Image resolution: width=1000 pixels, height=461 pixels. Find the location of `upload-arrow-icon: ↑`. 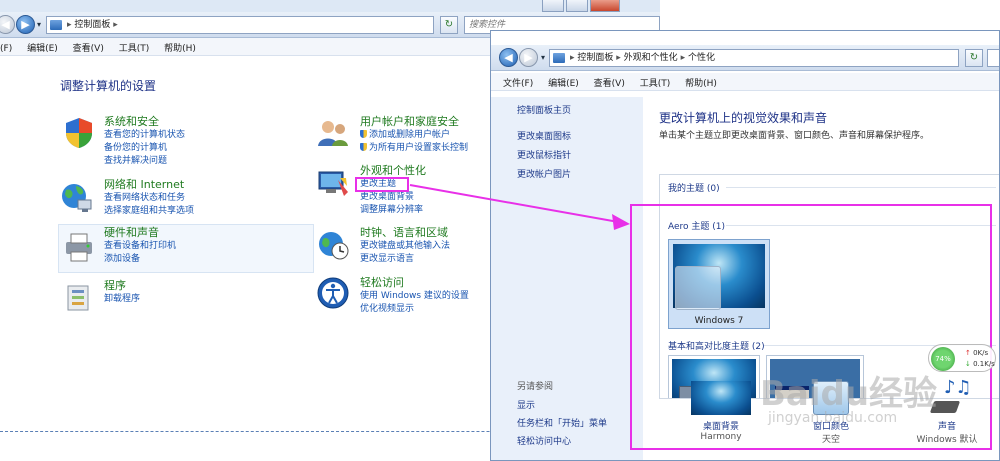

upload-arrow-icon: ↑ is located at coordinates (969, 353).